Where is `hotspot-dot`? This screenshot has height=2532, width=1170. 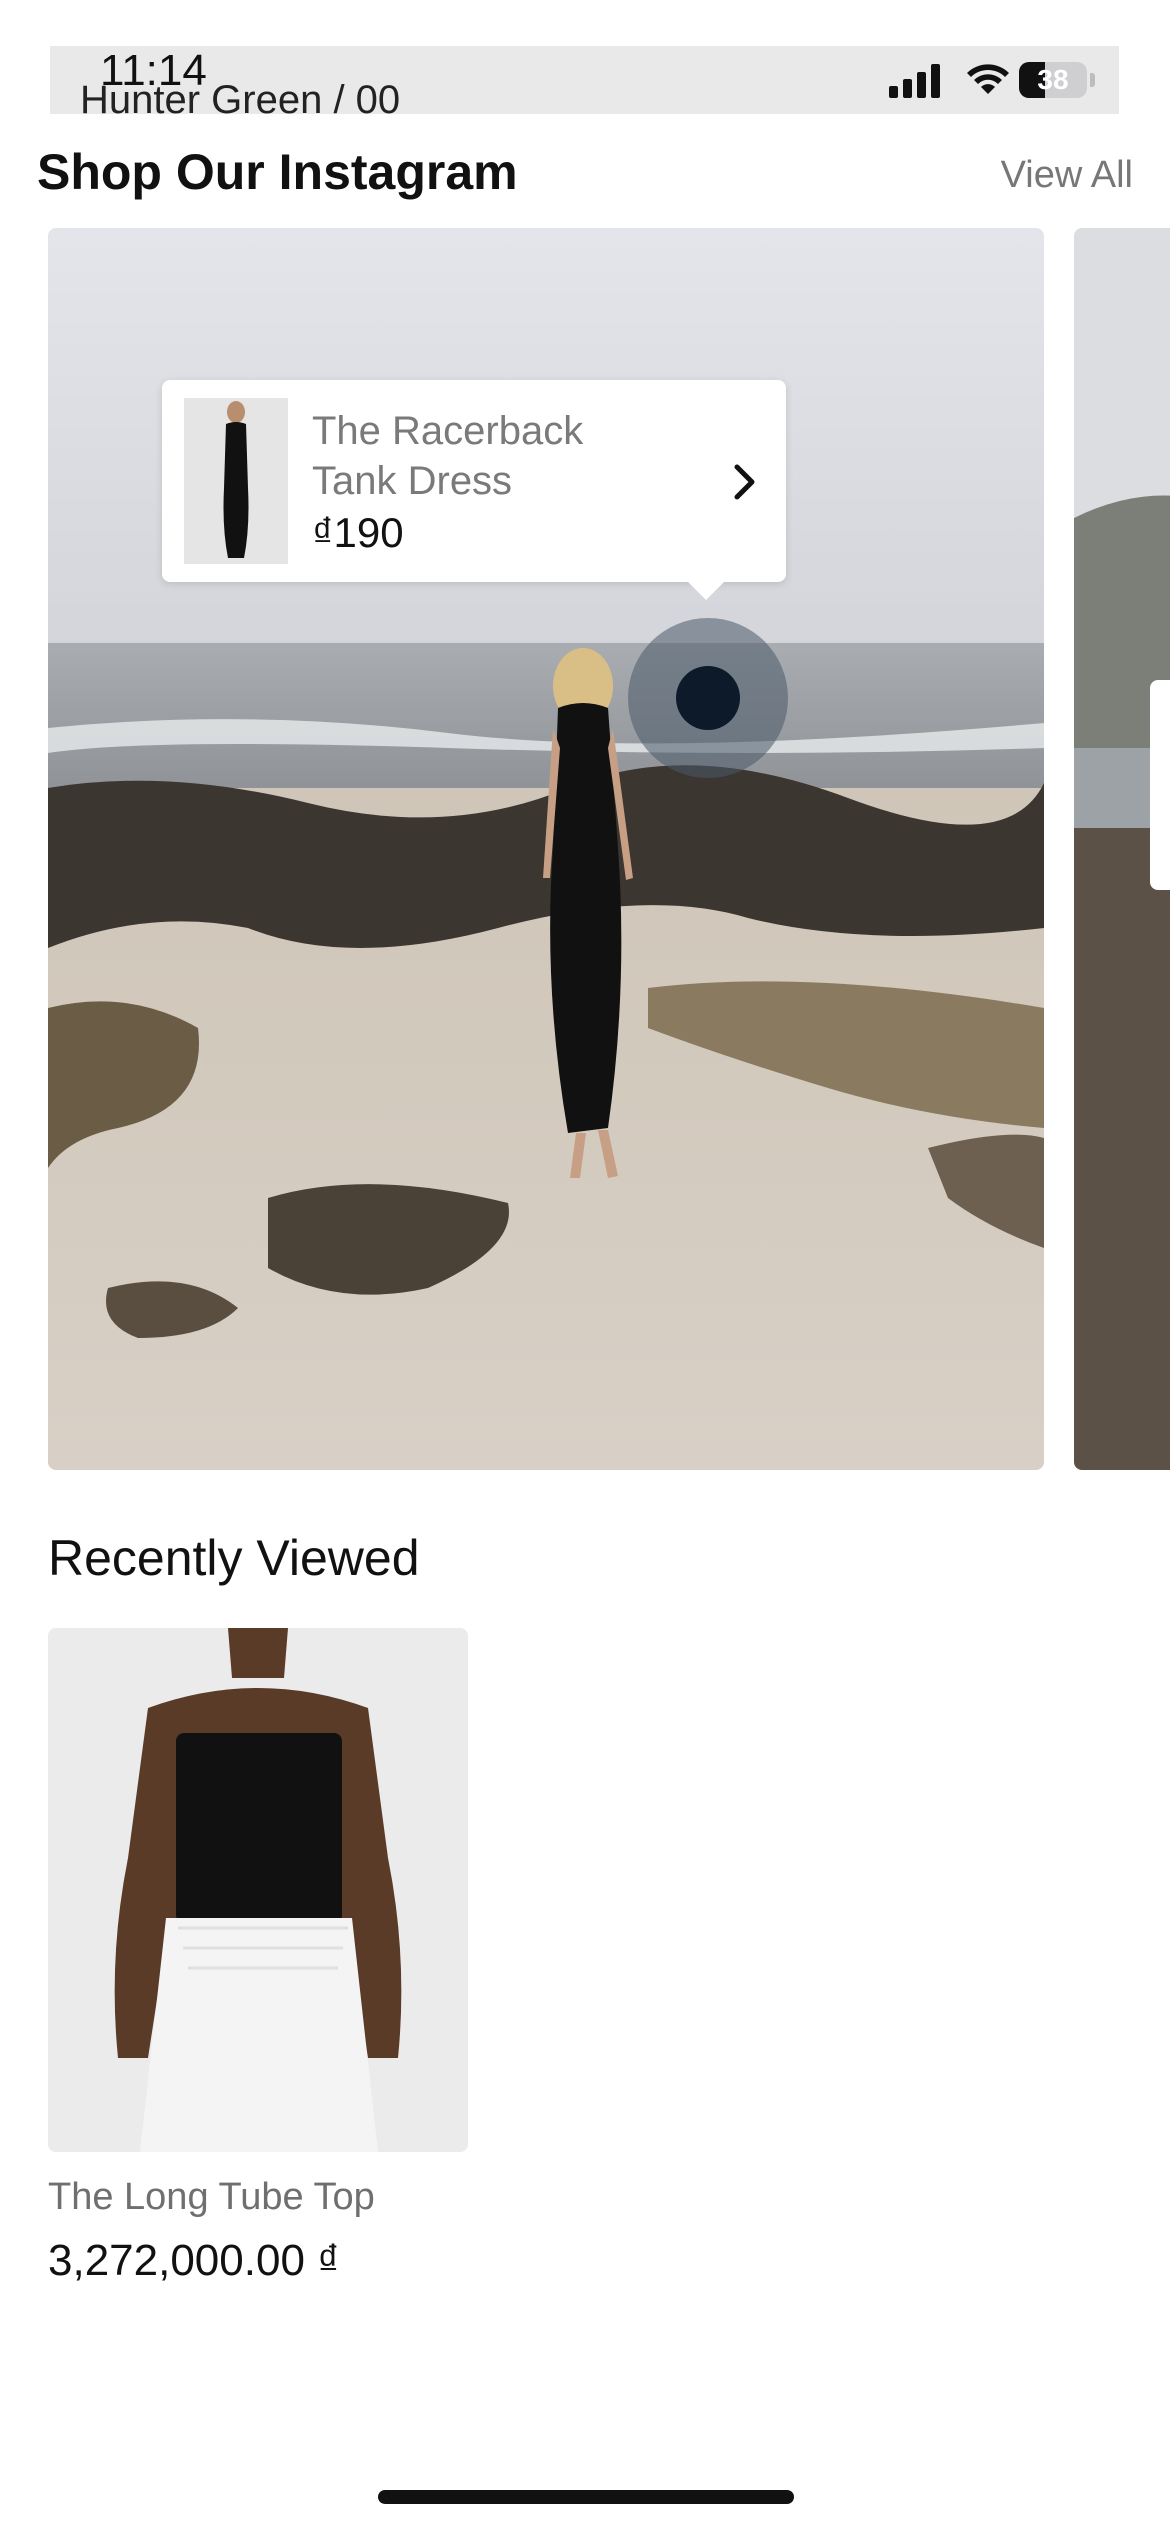
hotspot-dot is located at coordinates (708, 698).